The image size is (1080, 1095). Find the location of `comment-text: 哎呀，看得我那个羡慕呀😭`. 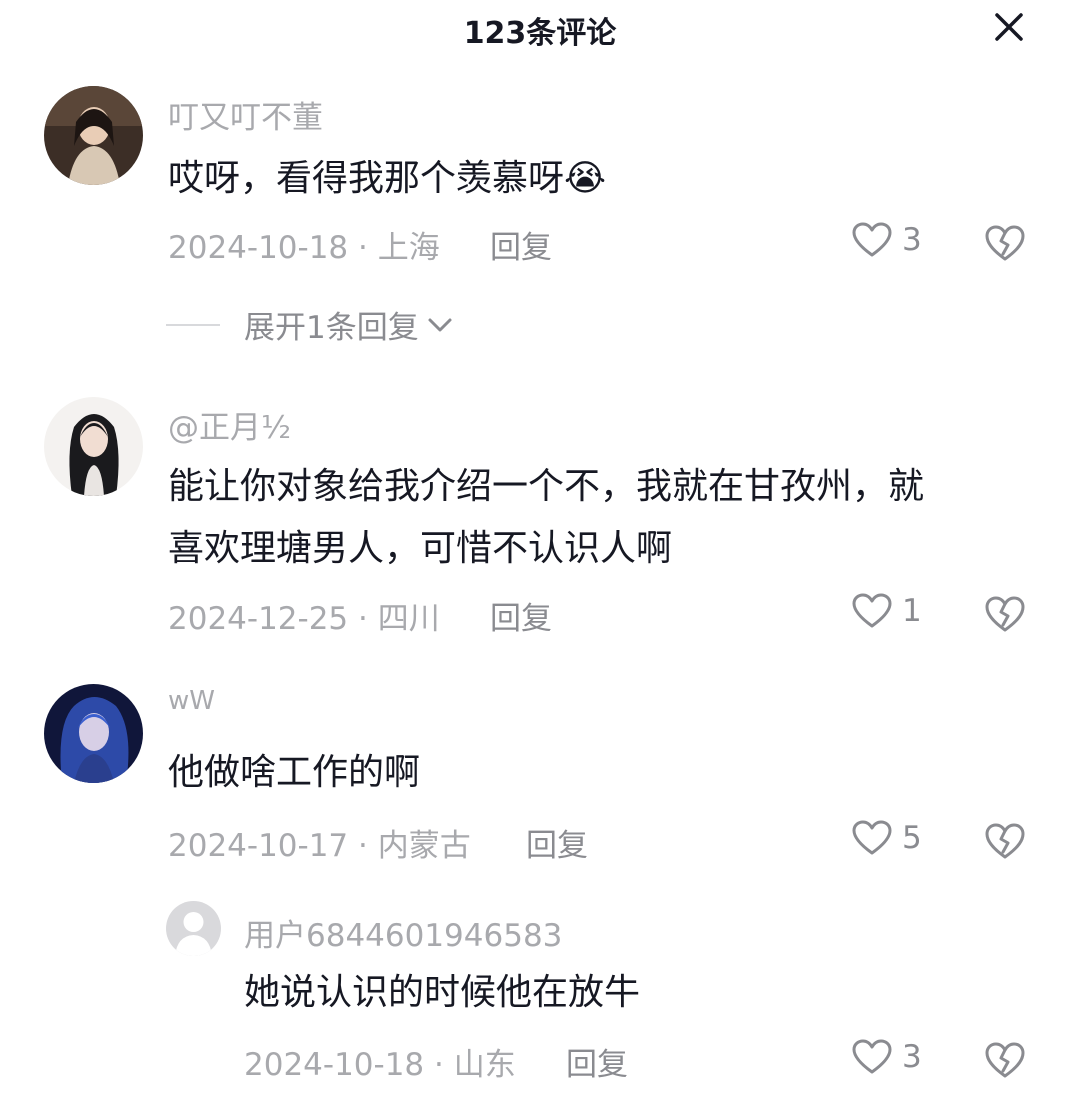

comment-text: 哎呀，看得我那个羡慕呀😭 is located at coordinates (387, 179).